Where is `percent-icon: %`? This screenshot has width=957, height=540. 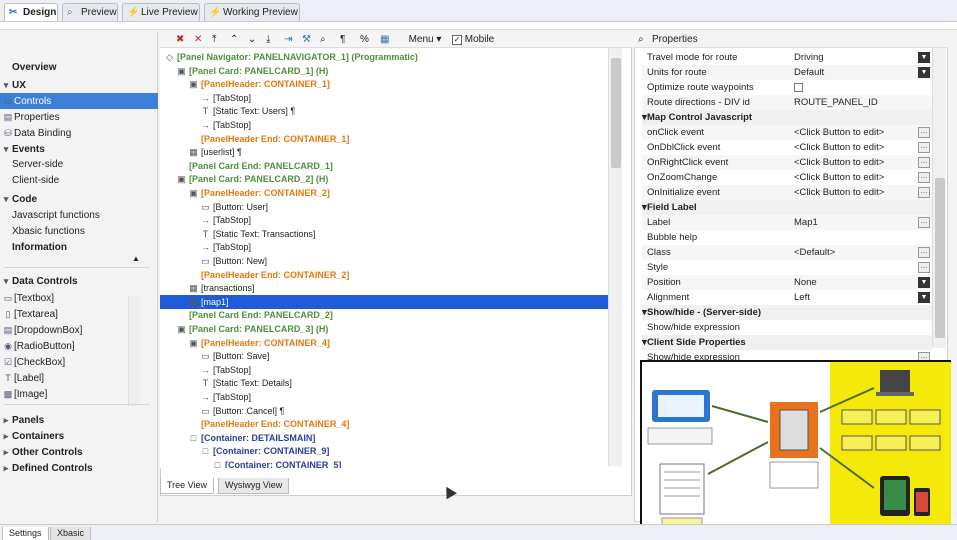 percent-icon: % is located at coordinates (364, 40).